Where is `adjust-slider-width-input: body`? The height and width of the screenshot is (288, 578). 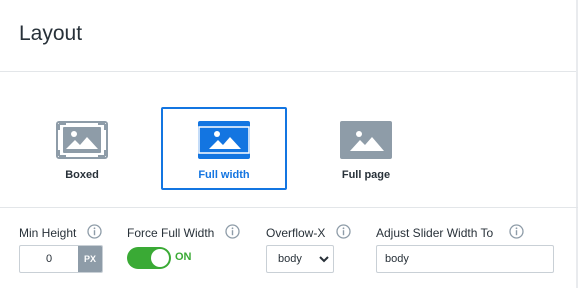
adjust-slider-width-input: body is located at coordinates (465, 259).